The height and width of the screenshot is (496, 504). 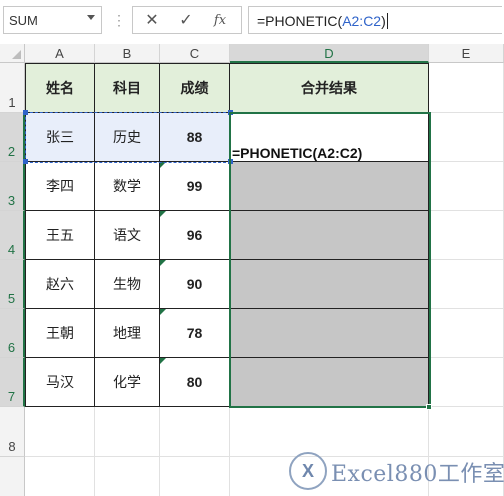 What do you see at coordinates (12, 186) in the screenshot?
I see `row-header-3: 3` at bounding box center [12, 186].